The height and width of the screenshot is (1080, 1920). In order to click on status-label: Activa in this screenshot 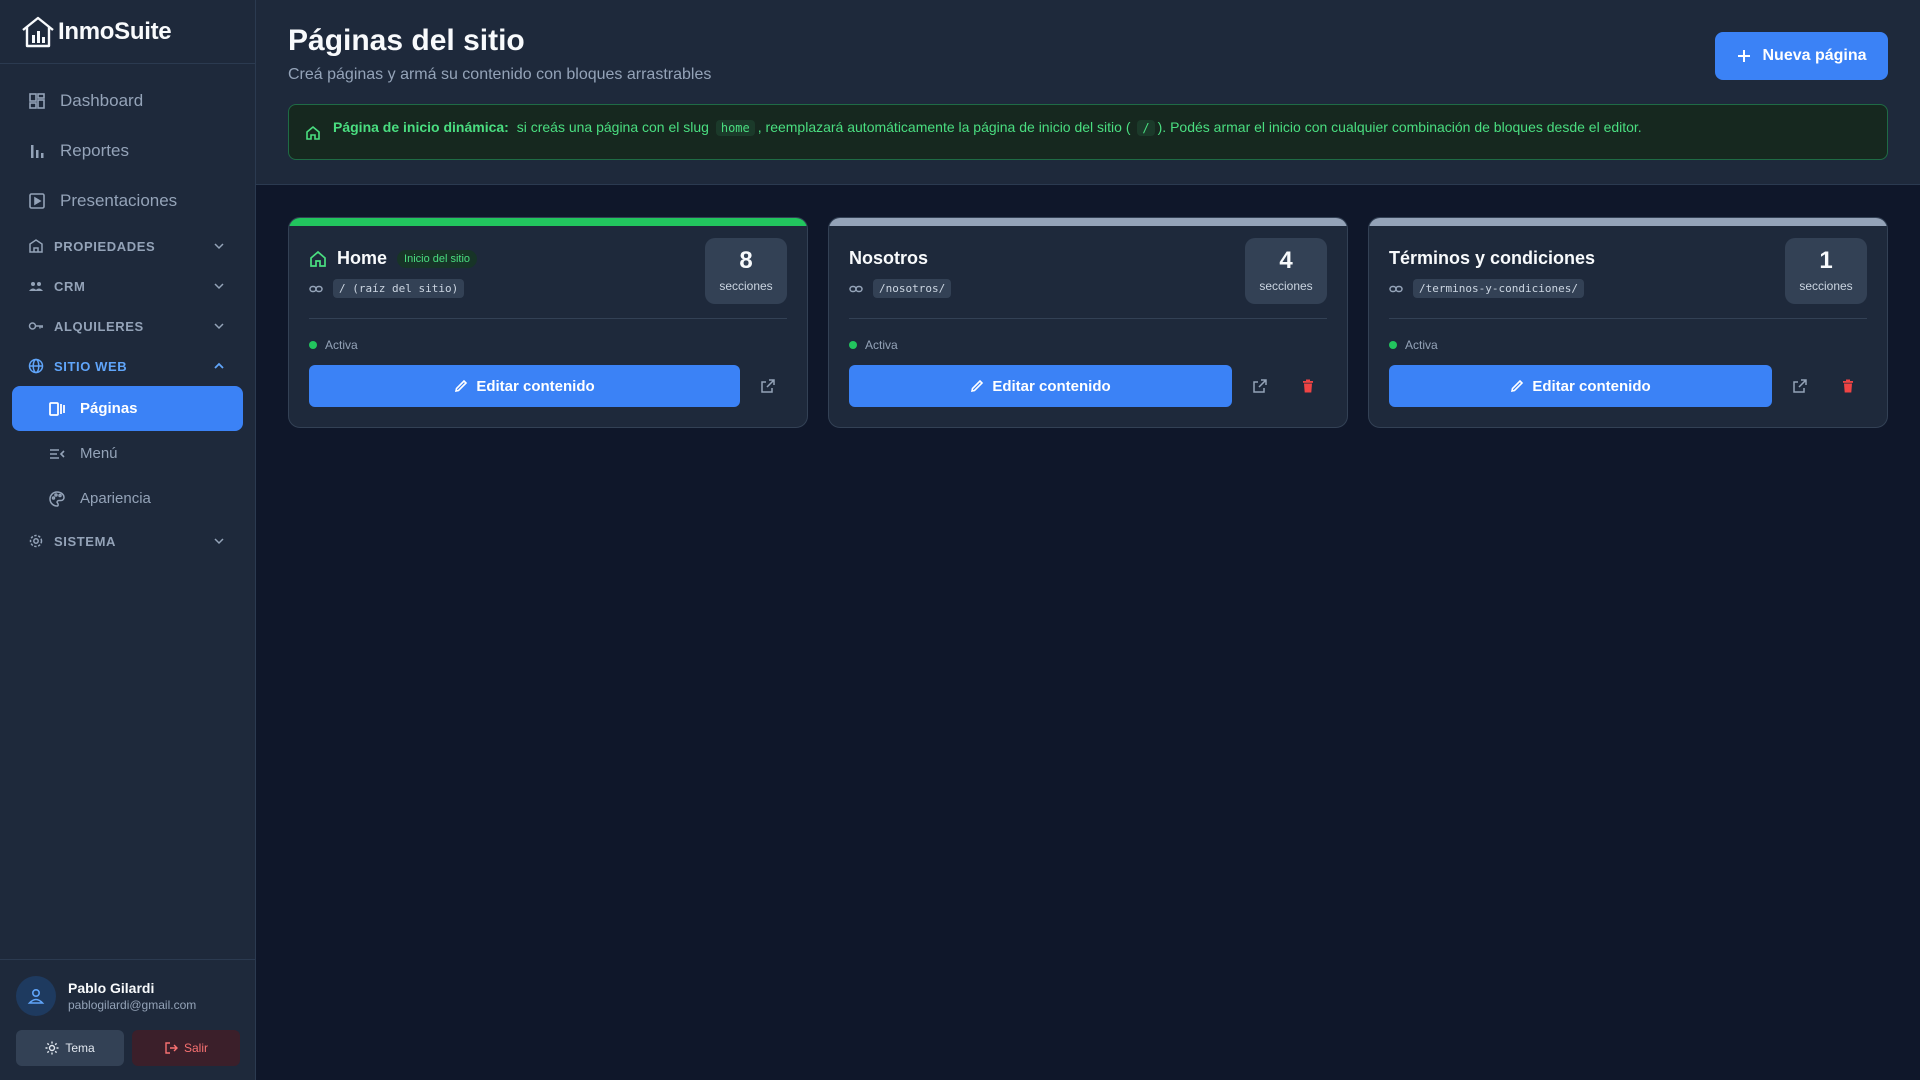, I will do `click(341, 345)`.